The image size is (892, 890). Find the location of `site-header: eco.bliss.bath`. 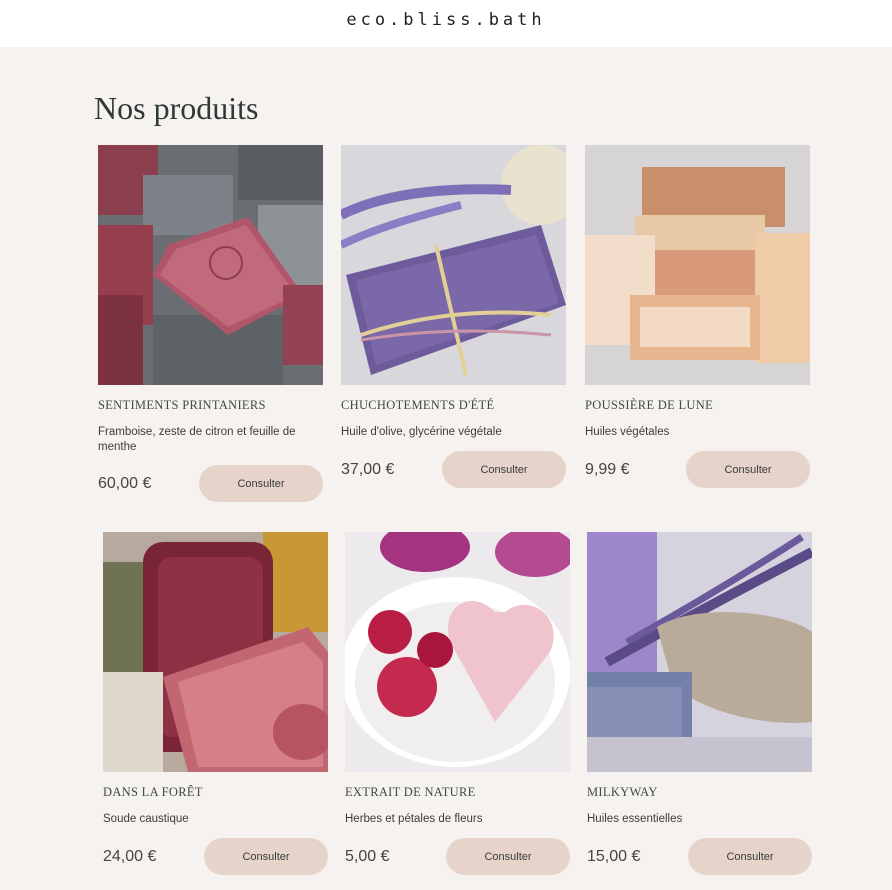

site-header: eco.bliss.bath is located at coordinates (446, 23).